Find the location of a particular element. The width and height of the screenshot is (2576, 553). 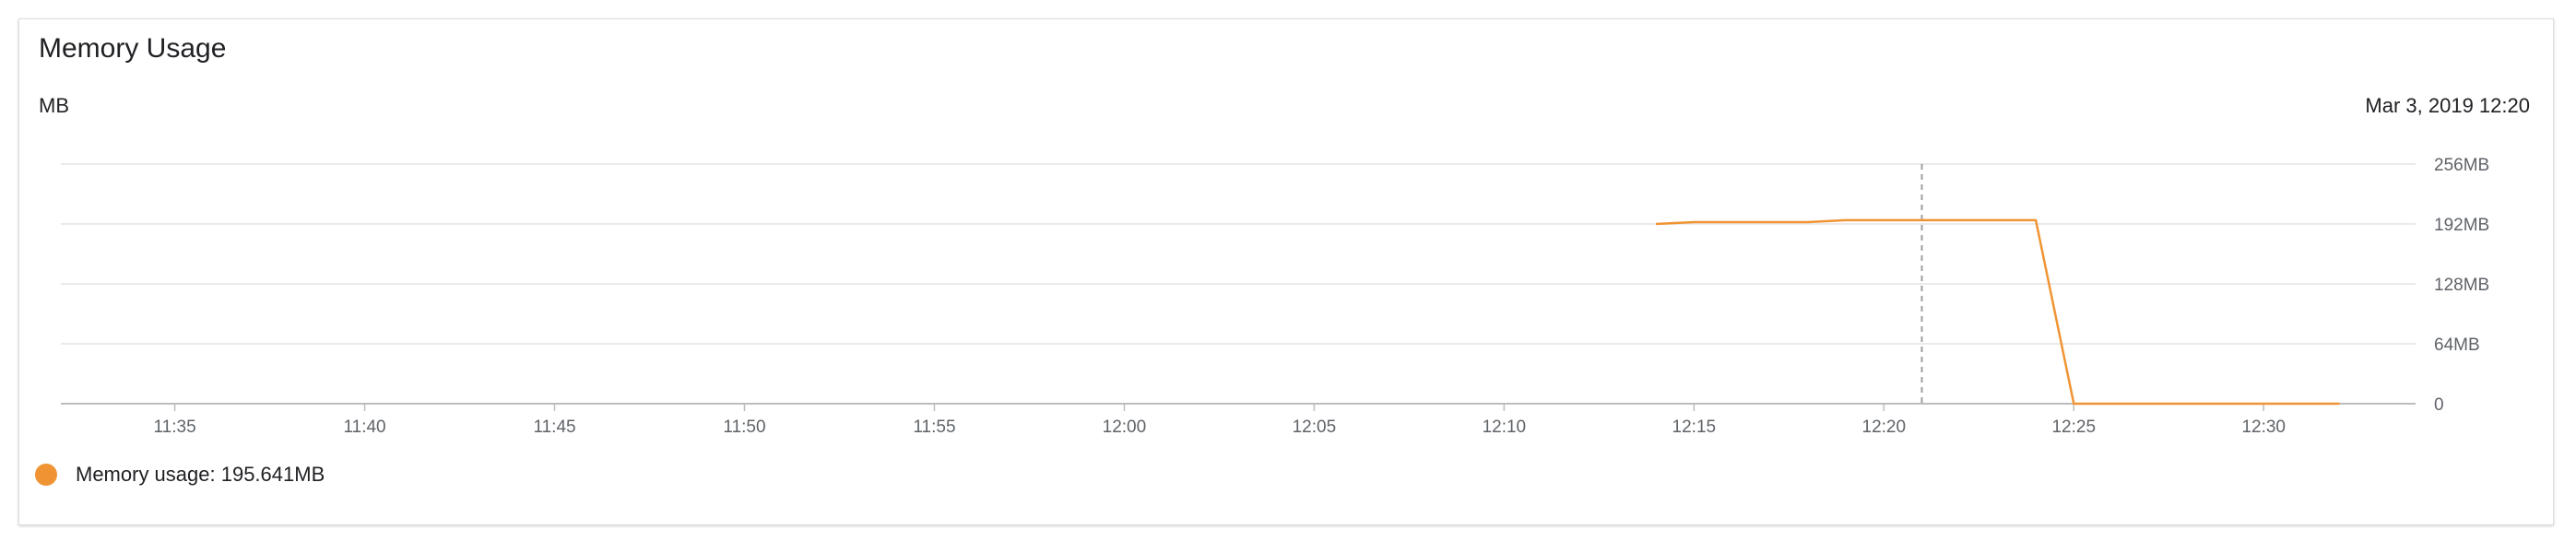

x-tick-label: 12:00 is located at coordinates (1125, 427).